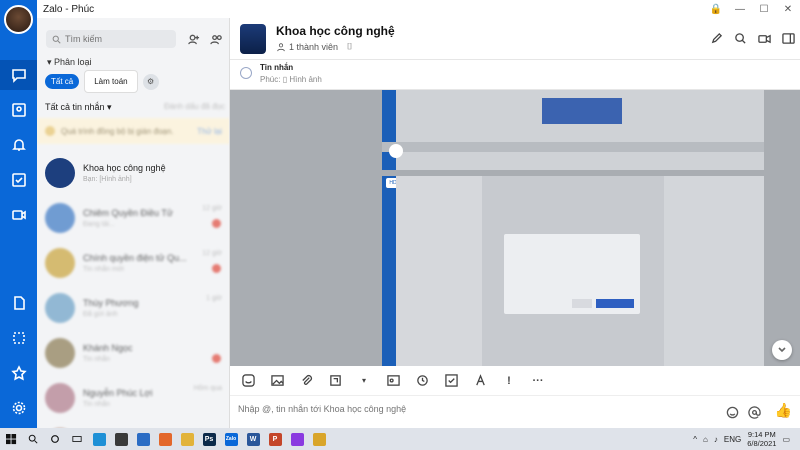  I want to click on pinned-sender: Phúc:, so click(270, 79).